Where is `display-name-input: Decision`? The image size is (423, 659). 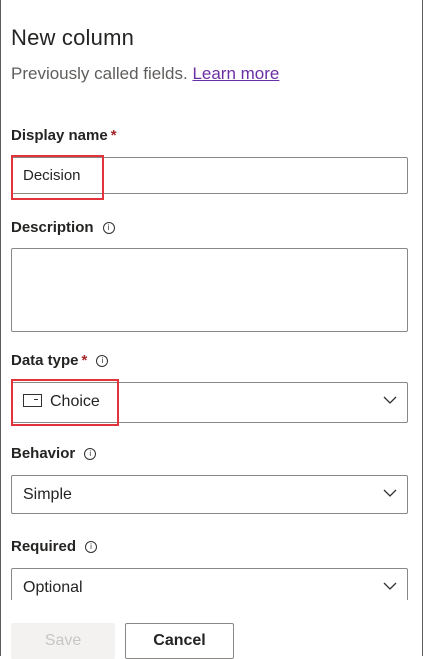
display-name-input: Decision is located at coordinates (209, 175).